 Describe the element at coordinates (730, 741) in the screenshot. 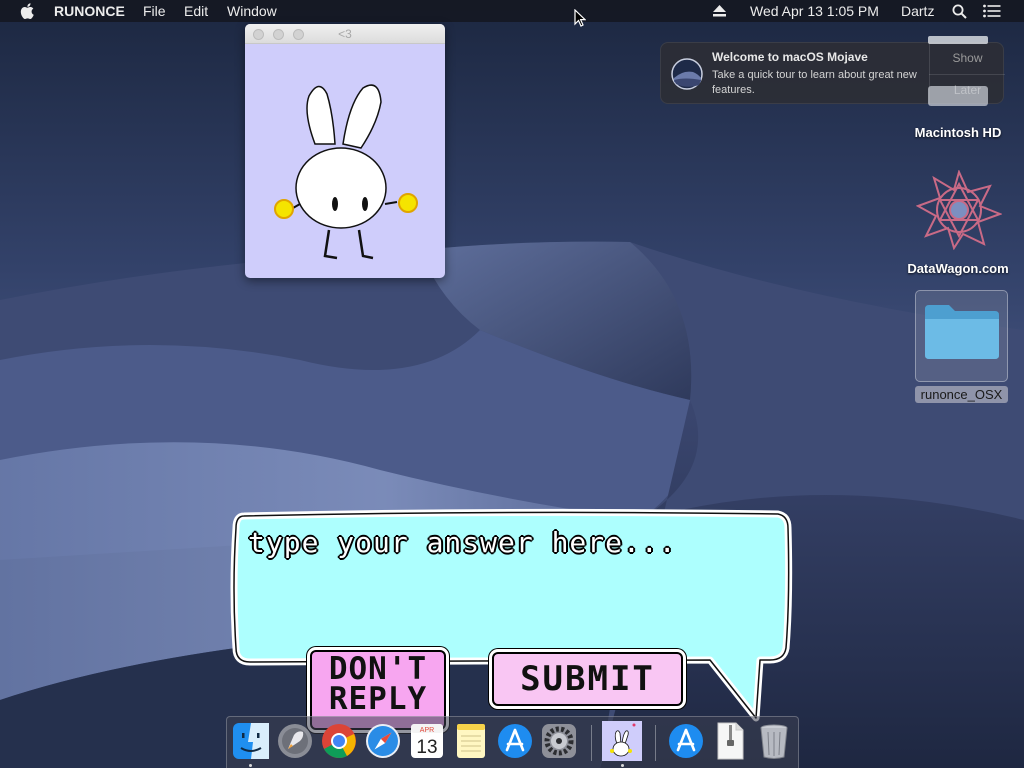

I see `zip-archive-icon` at that location.